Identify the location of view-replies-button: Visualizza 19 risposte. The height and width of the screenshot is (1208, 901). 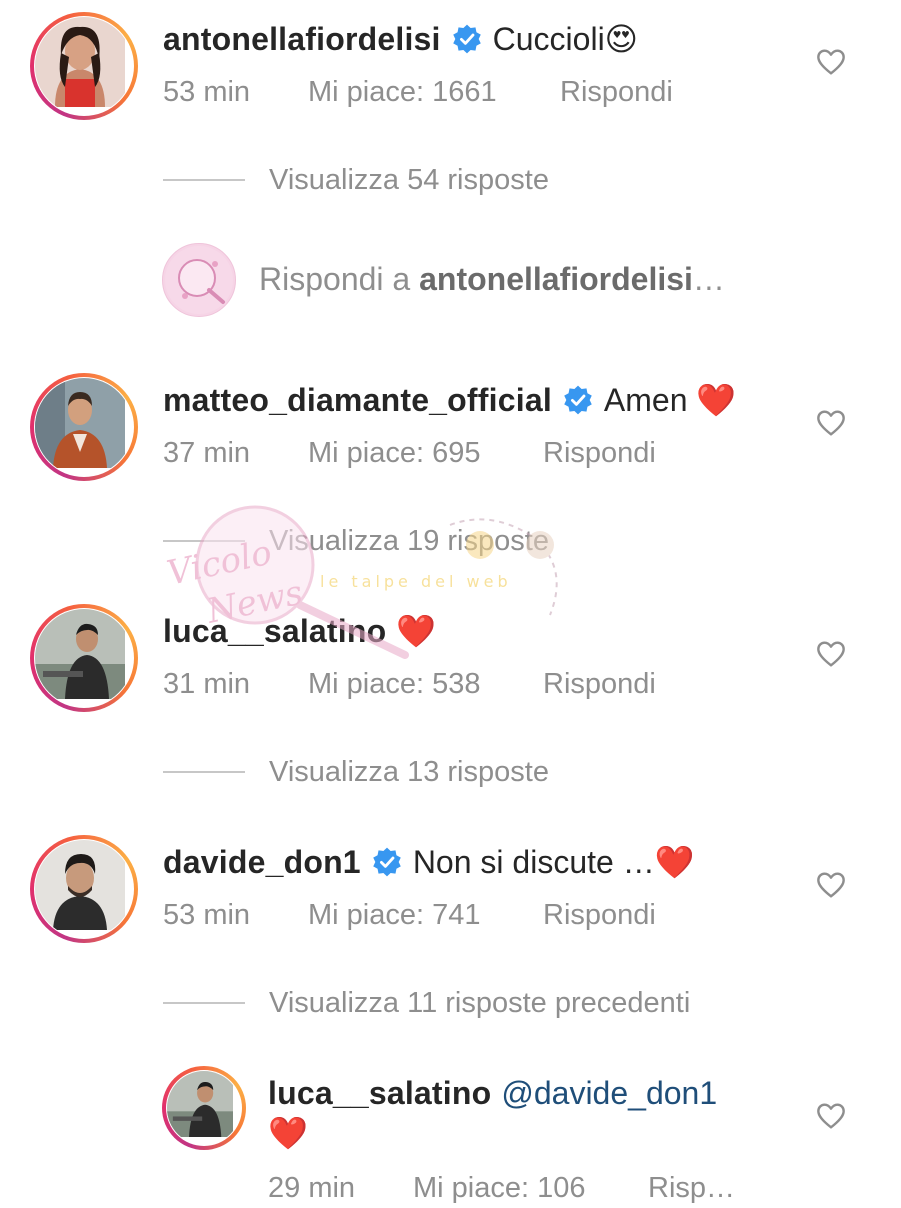
(356, 541).